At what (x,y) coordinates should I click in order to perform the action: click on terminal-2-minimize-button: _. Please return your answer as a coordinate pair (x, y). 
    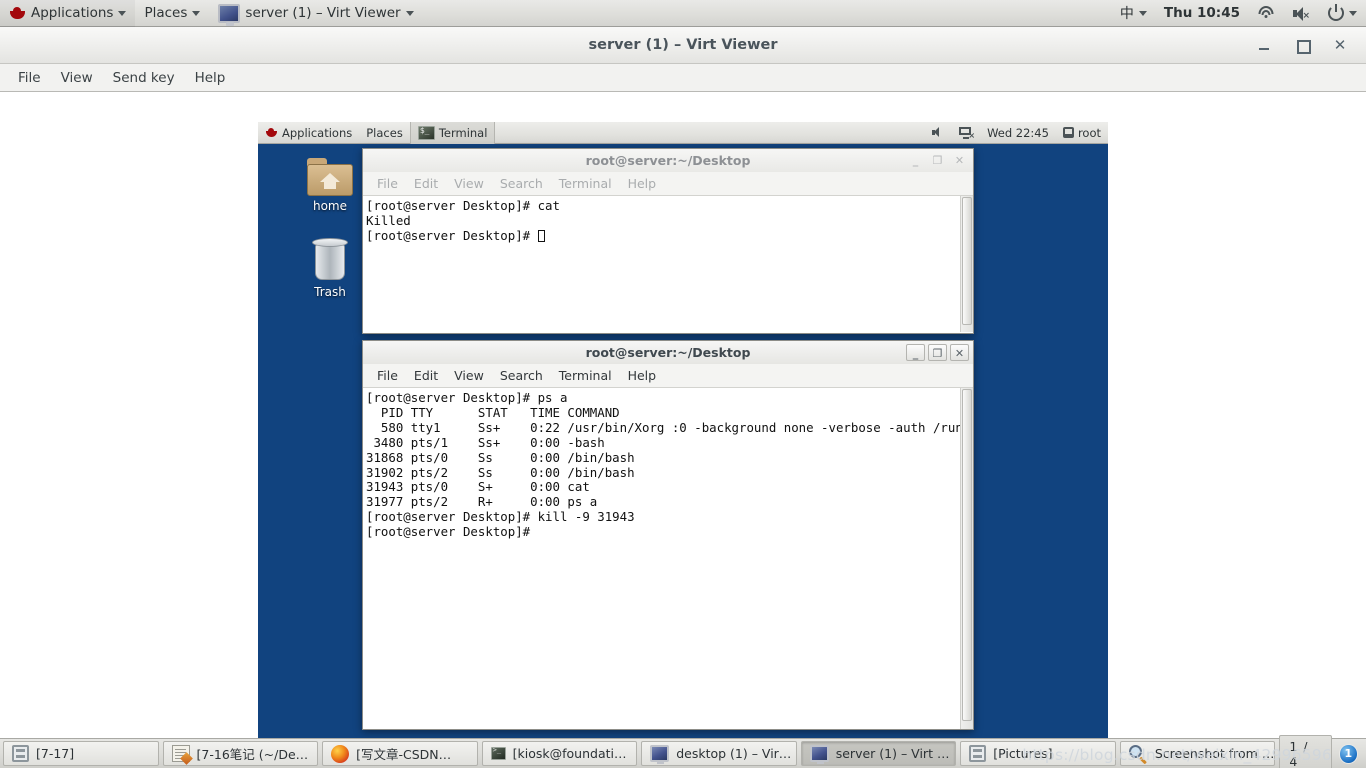
    Looking at the image, I should click on (915, 352).